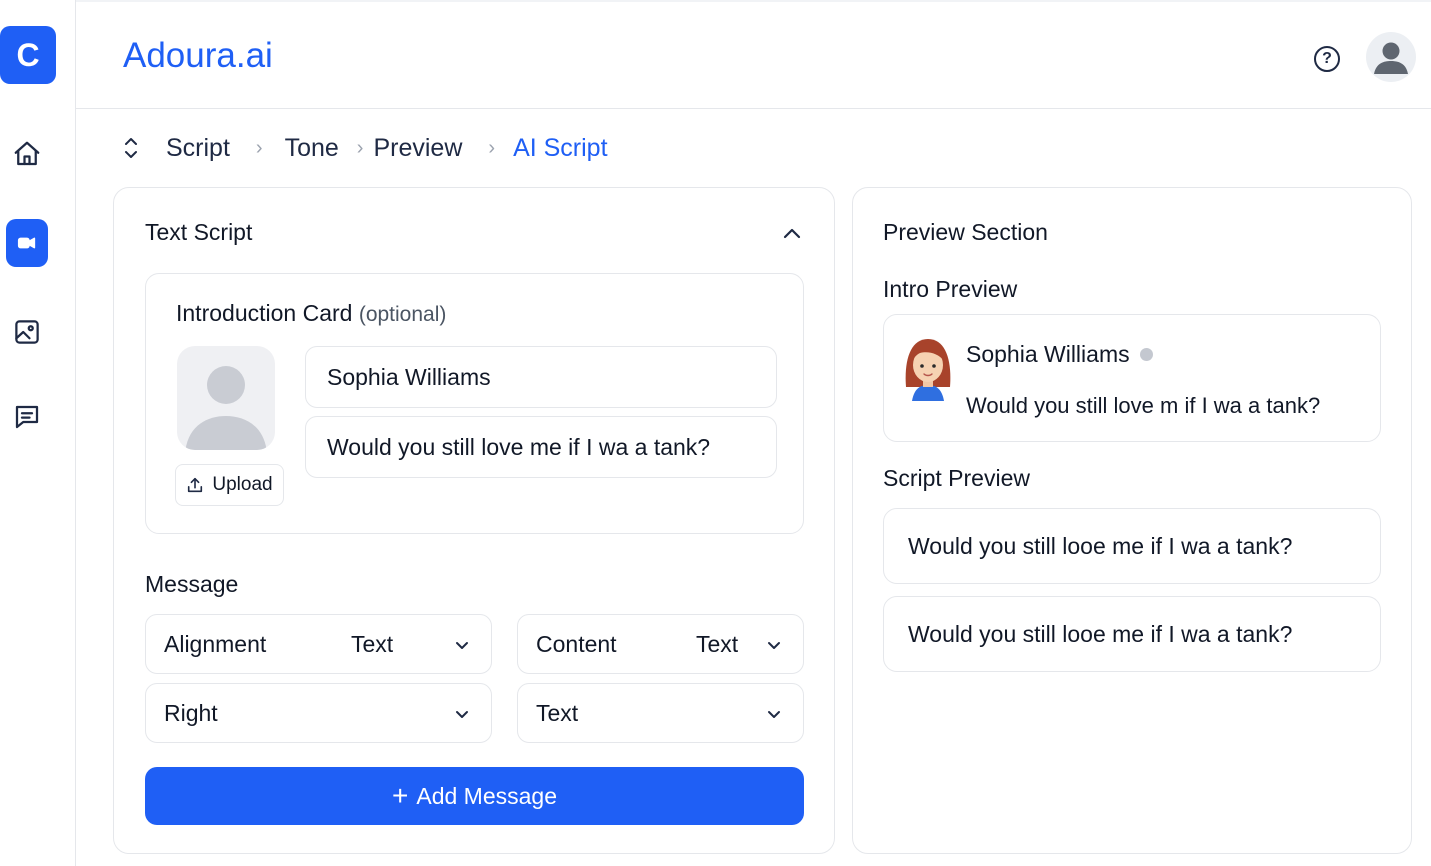  Describe the element at coordinates (541, 377) in the screenshot. I see `name-field: Sophia Williams` at that location.